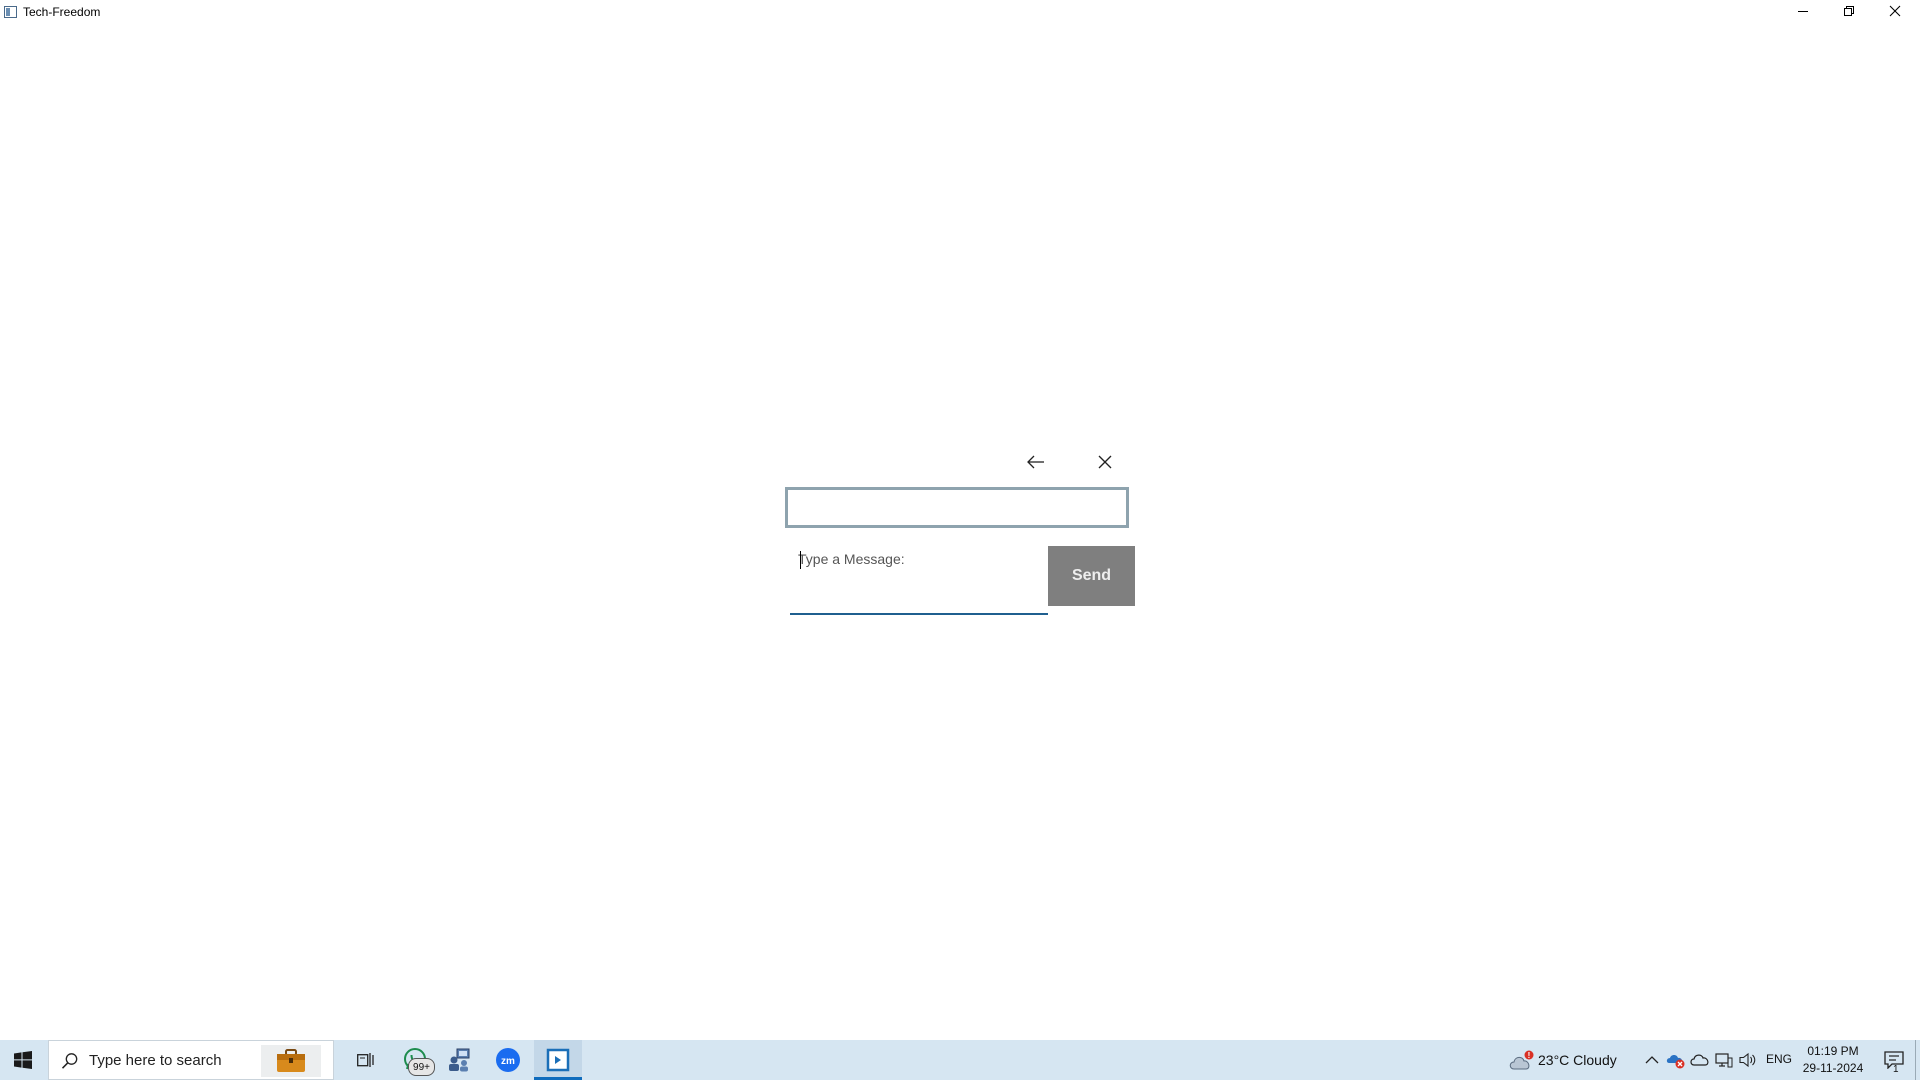  I want to click on input-language: ENG, so click(1779, 1059).